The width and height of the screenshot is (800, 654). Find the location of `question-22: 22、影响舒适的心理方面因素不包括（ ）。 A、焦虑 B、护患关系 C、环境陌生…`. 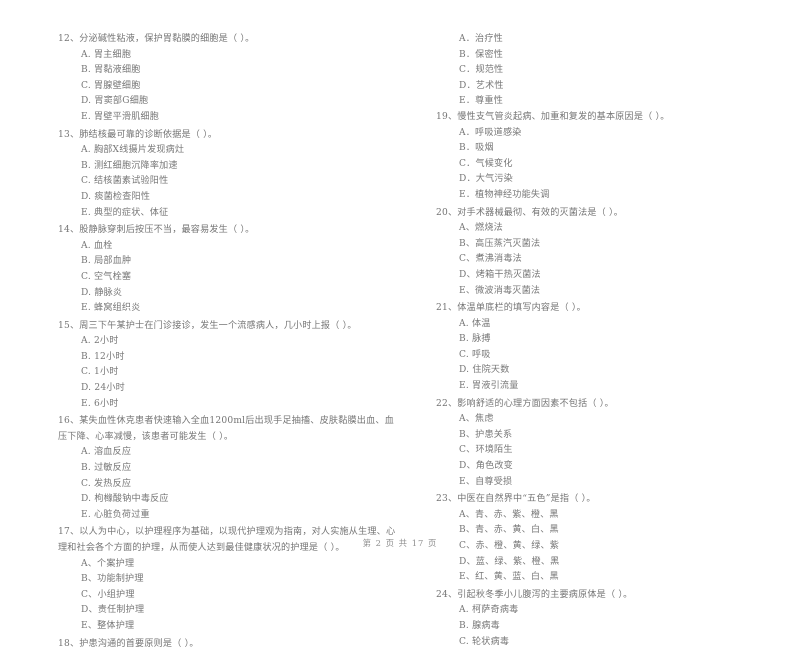

question-22: 22、影响舒适的心理方面因素不包括（ ）。 A、焦虑 B、护患关系 C、环境陌生… is located at coordinates (606, 444).